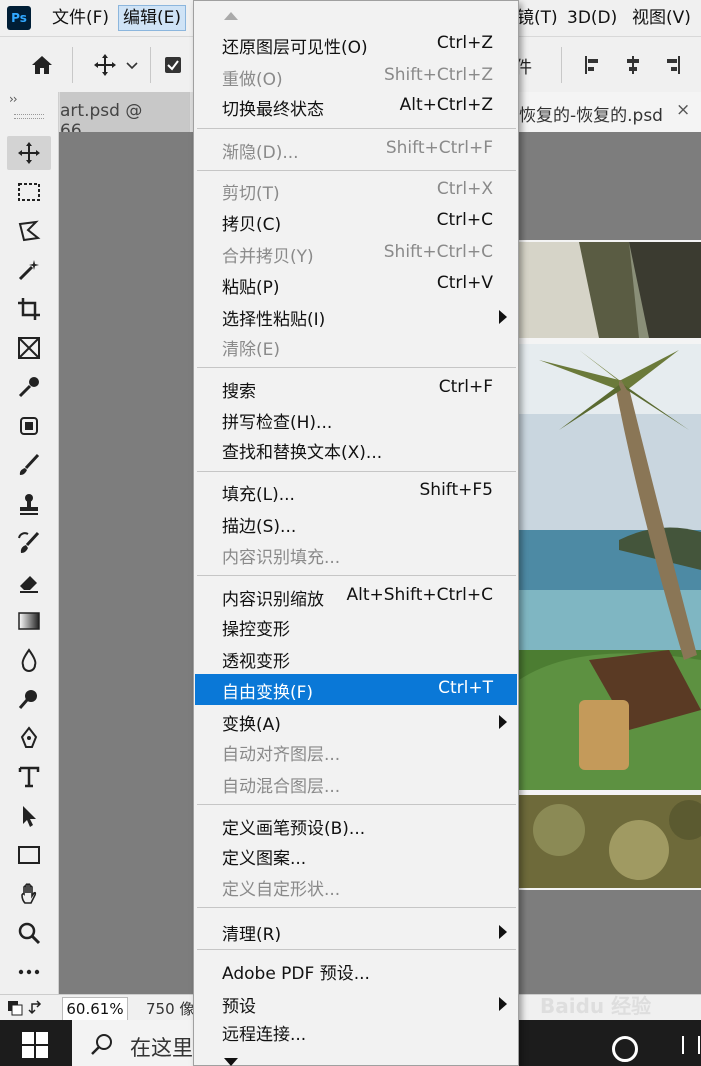  What do you see at coordinates (29, 270) in the screenshot?
I see `magic-wand-icon` at bounding box center [29, 270].